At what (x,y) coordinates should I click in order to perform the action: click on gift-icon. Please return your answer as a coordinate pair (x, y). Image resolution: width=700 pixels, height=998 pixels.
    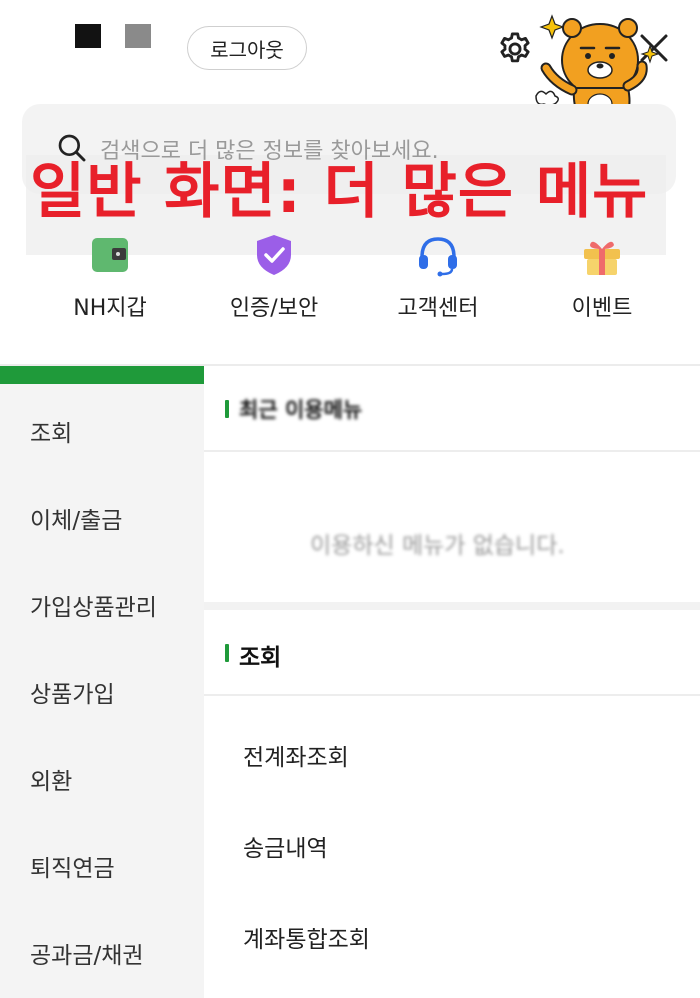
    Looking at the image, I should click on (602, 258).